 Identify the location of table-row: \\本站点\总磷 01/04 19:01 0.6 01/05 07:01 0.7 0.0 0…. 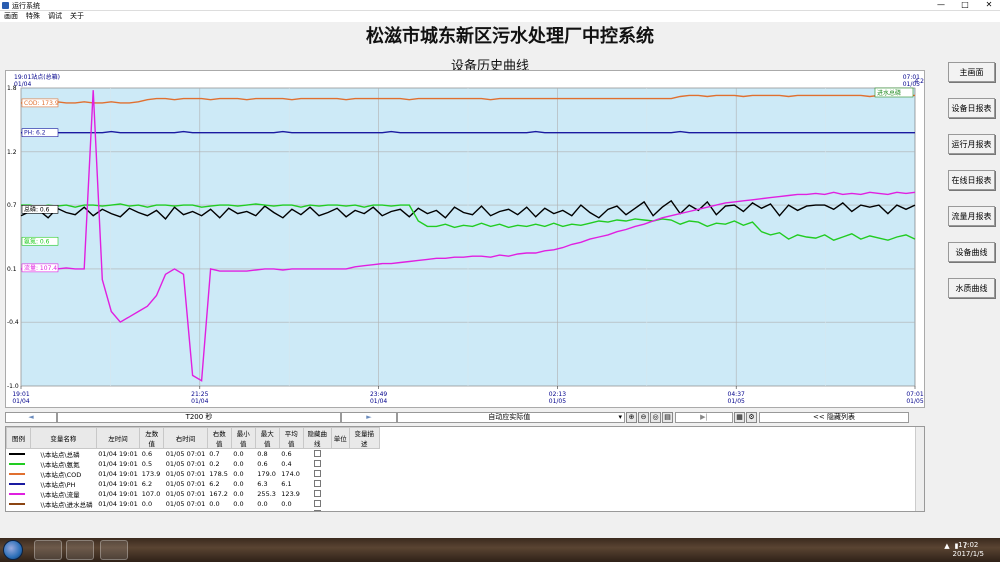
(193, 454).